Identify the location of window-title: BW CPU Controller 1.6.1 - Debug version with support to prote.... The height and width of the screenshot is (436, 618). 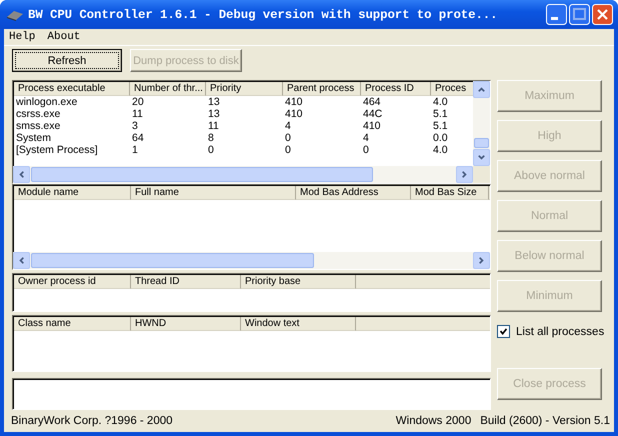
(263, 15).